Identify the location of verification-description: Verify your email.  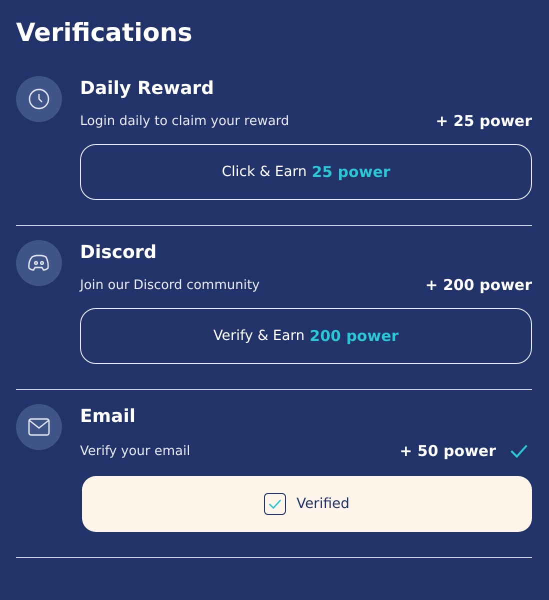
(135, 451).